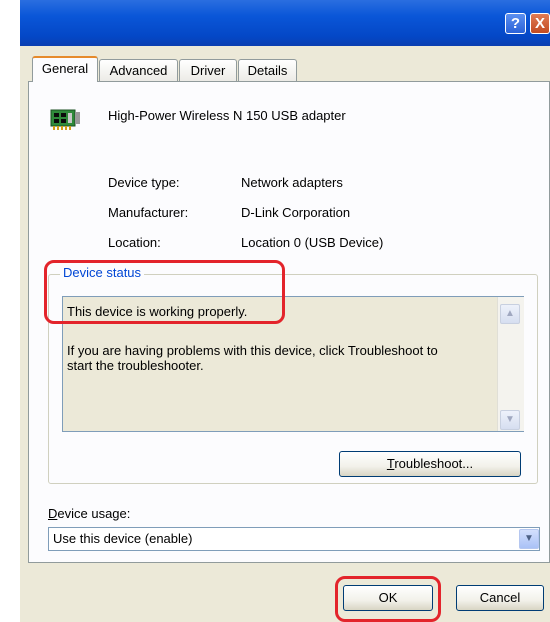  Describe the element at coordinates (102, 272) in the screenshot. I see `device-status-title: Device status` at that location.